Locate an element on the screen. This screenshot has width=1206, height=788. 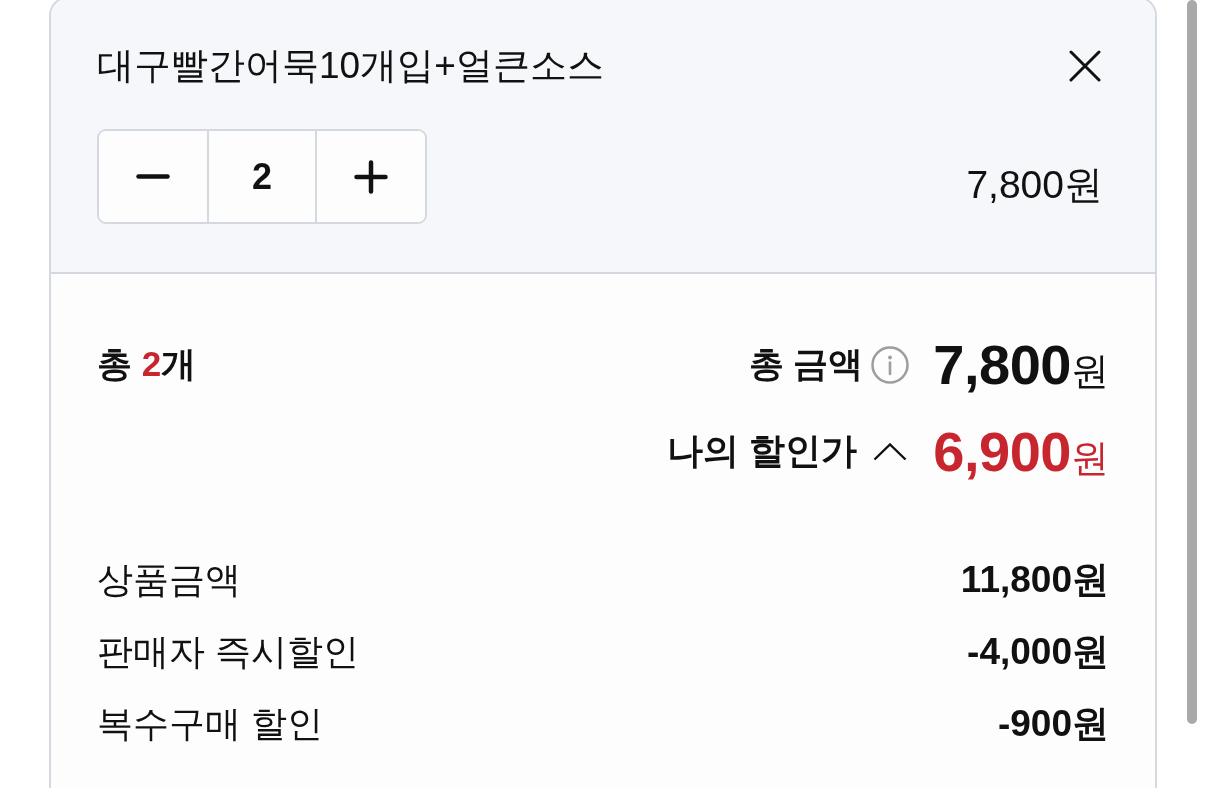
plus-icon is located at coordinates (371, 176).